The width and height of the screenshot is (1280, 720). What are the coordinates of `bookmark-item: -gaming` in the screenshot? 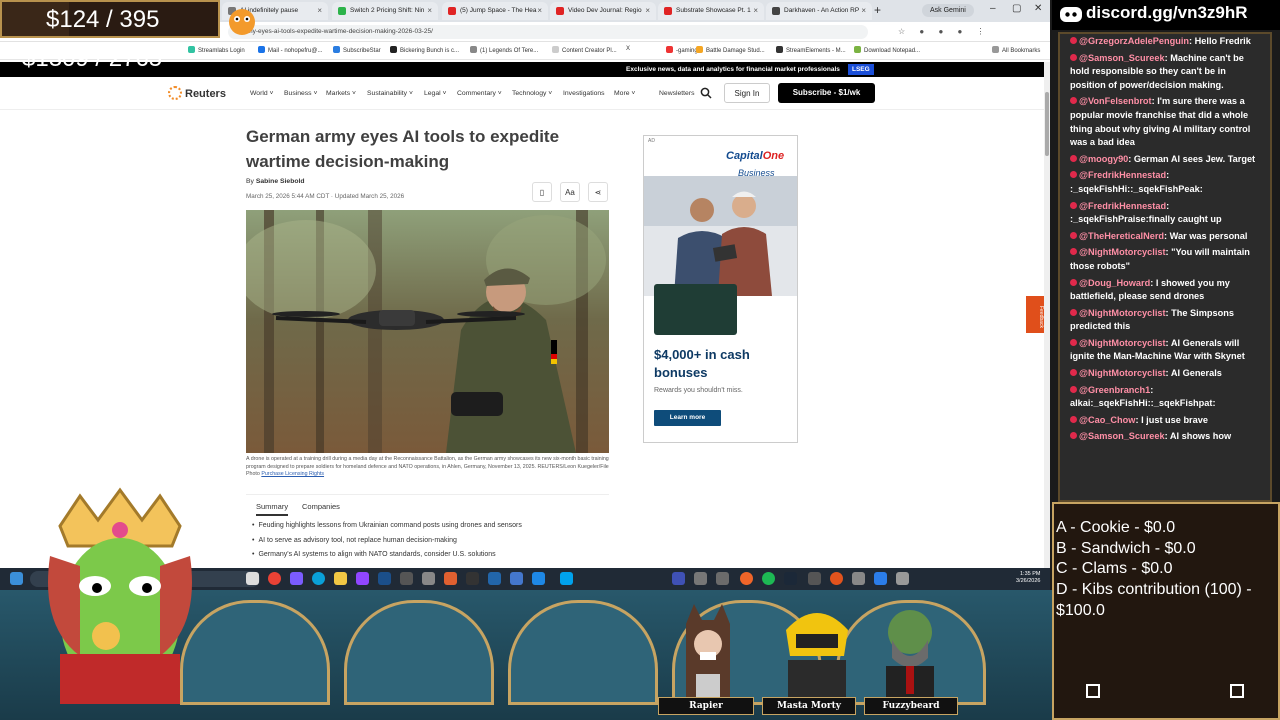 It's located at (682, 50).